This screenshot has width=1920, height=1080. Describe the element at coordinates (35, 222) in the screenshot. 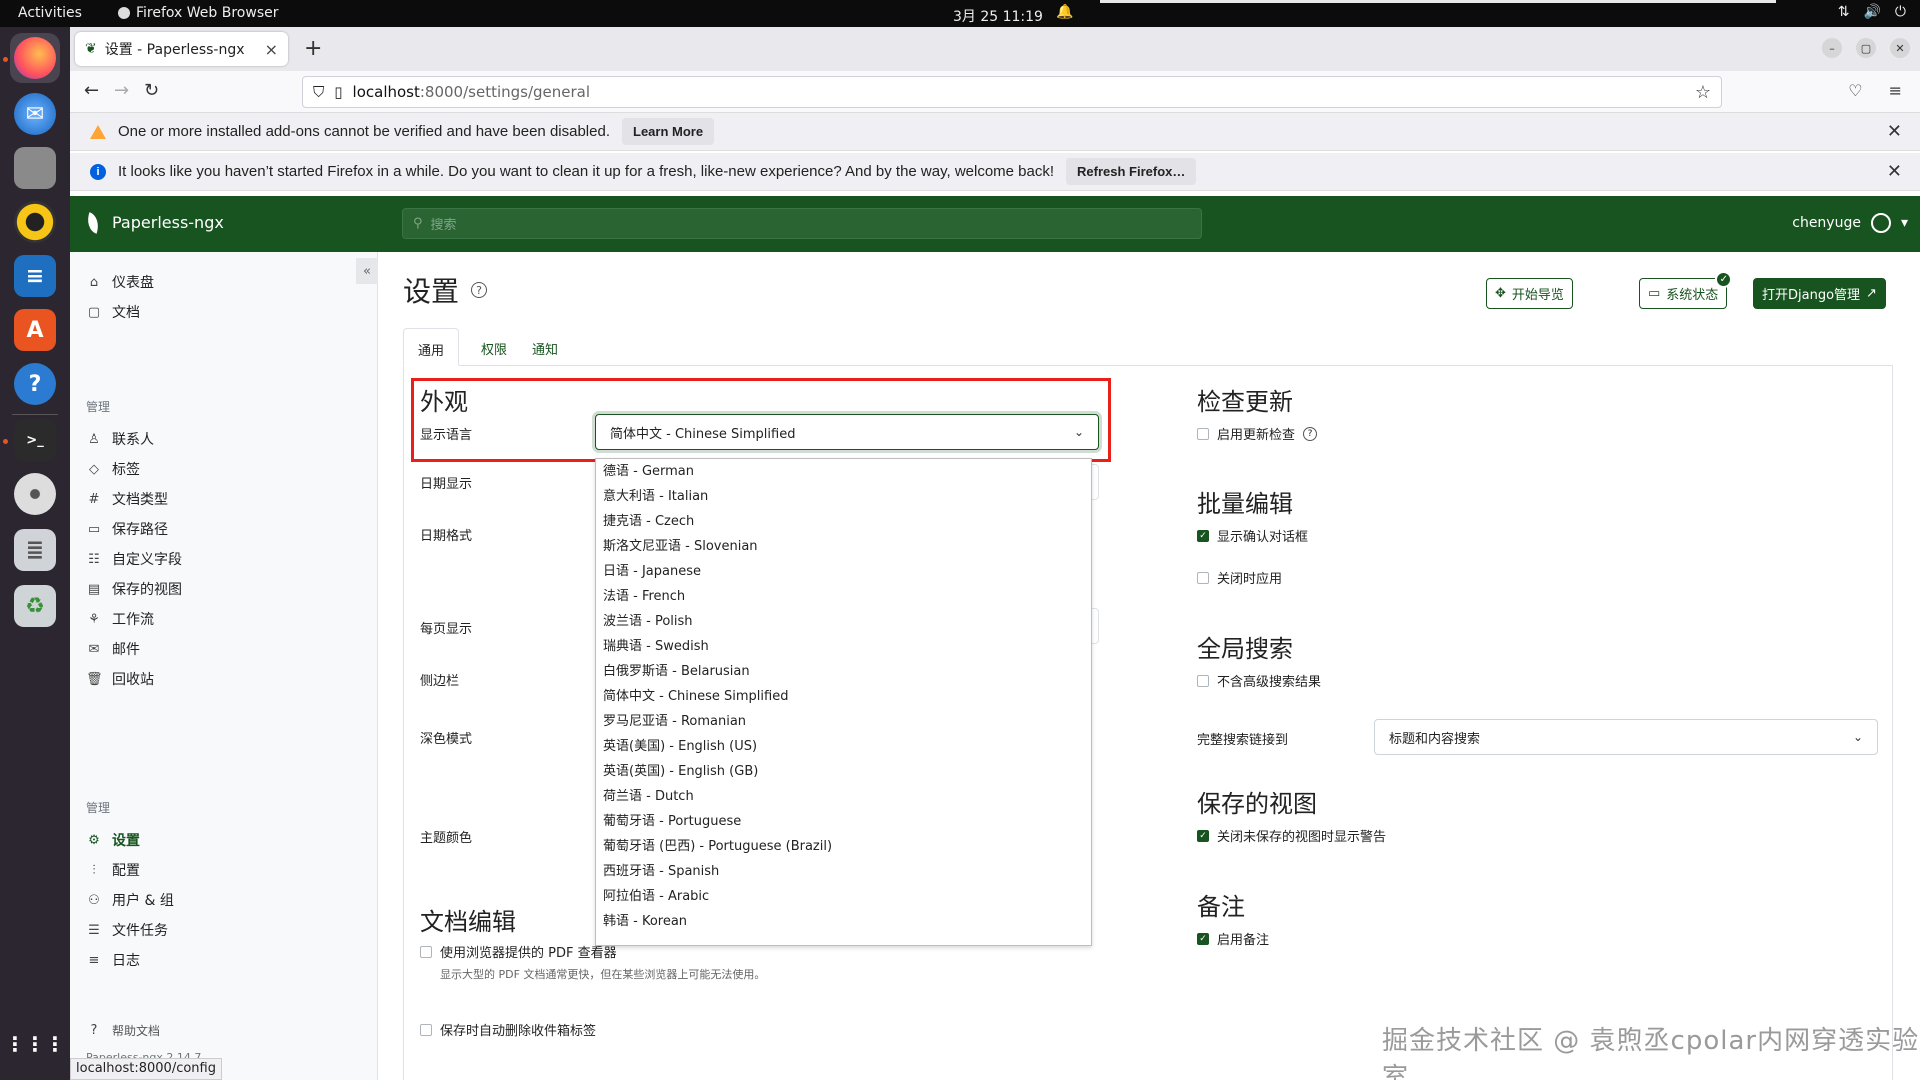

I see `dock-rhythmbox` at that location.